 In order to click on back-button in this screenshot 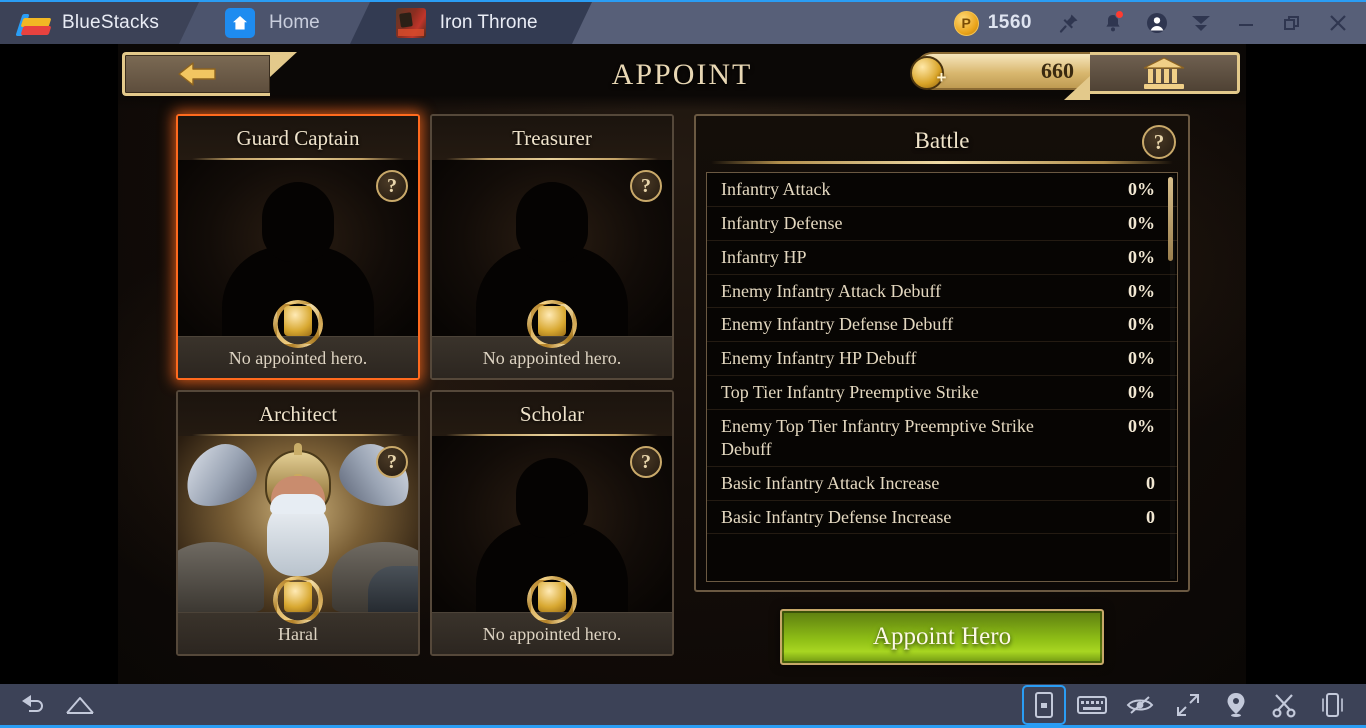, I will do `click(209, 74)`.